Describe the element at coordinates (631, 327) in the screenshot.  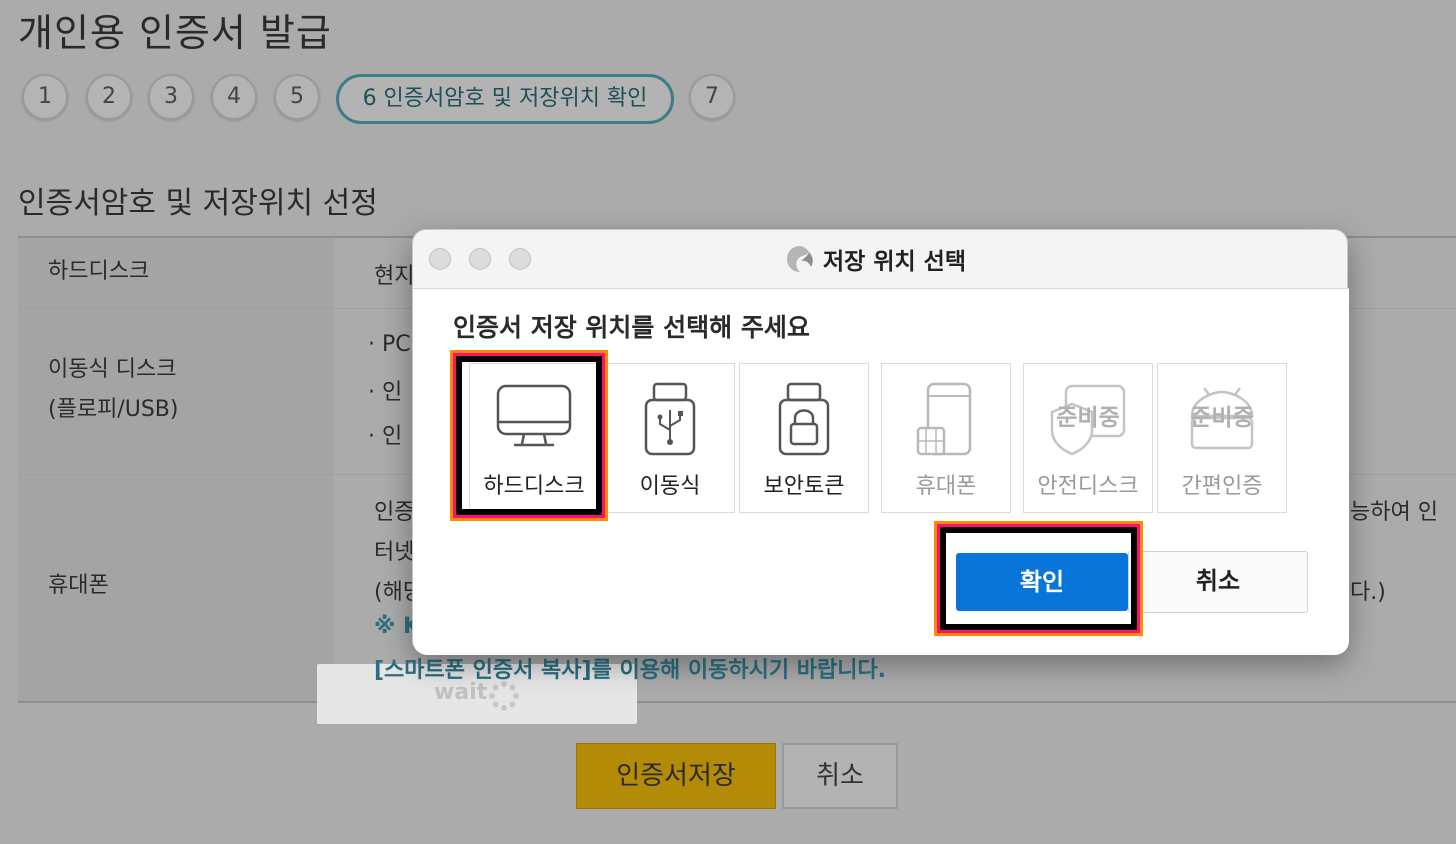
I see `dialog-prompt: 인증서 저장 위치를 선택해 주세요` at that location.